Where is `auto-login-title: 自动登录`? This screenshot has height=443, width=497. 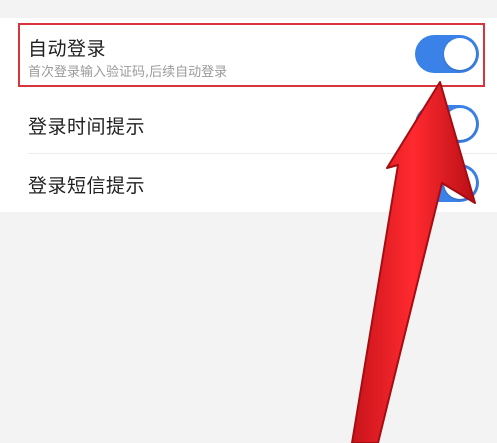 auto-login-title: 自动登录 is located at coordinates (67, 49).